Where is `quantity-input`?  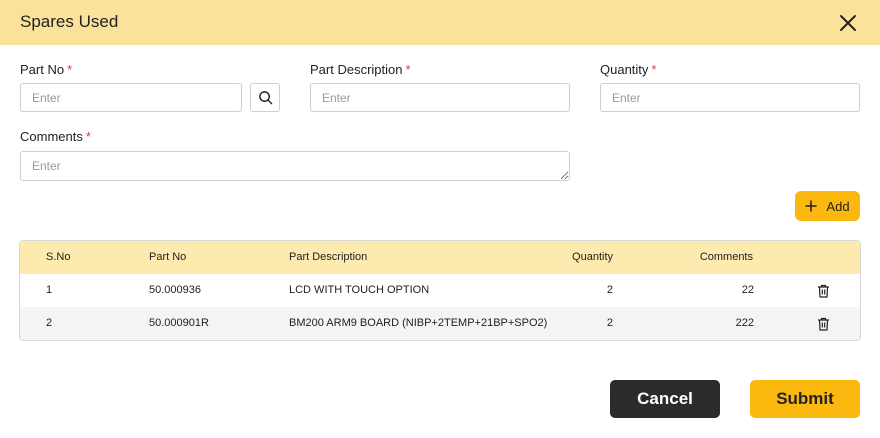
quantity-input is located at coordinates (730, 97).